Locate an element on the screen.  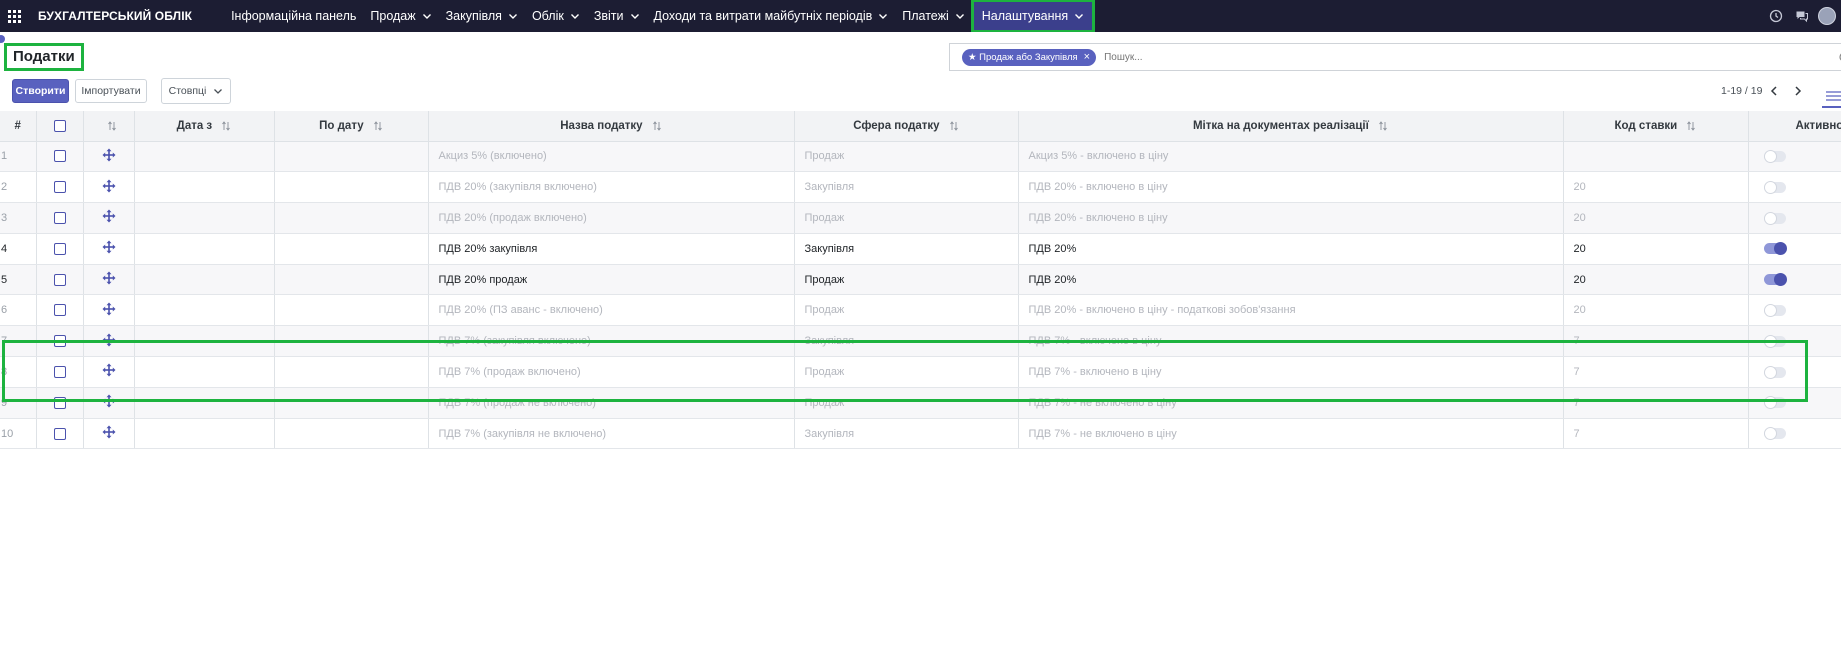
columns-button: Стовпці is located at coordinates (196, 91).